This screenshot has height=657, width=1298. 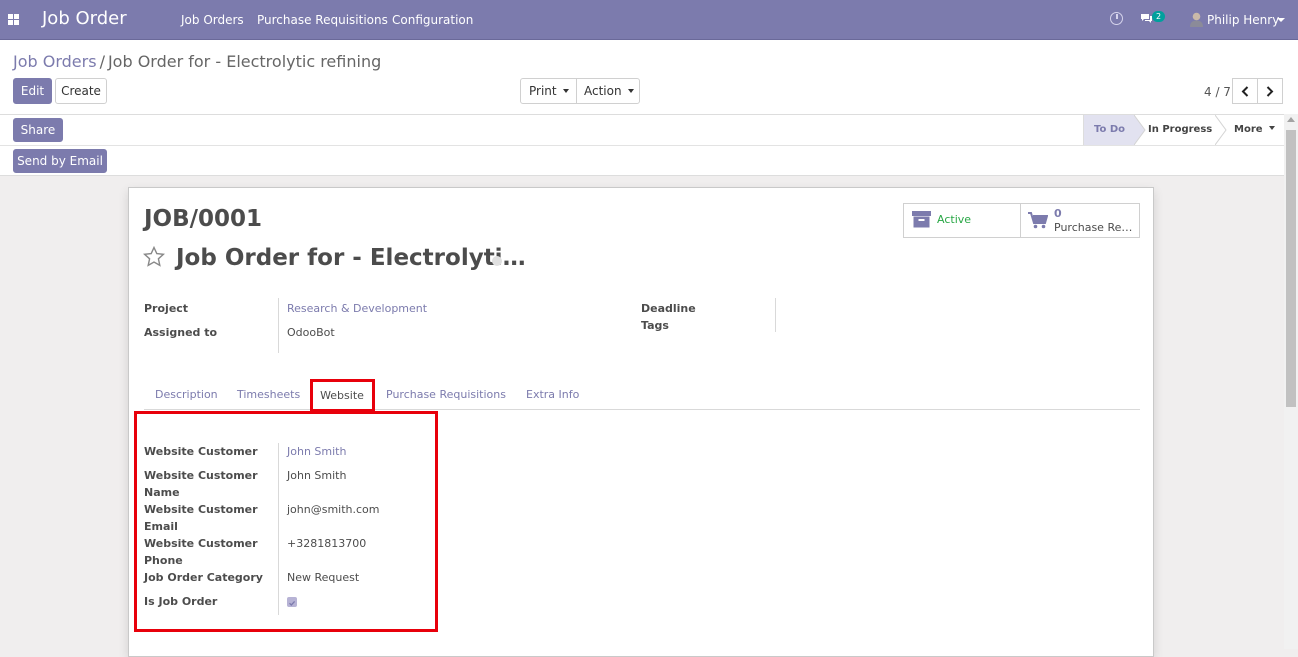 What do you see at coordinates (81, 91) in the screenshot?
I see `create-button: Create` at bounding box center [81, 91].